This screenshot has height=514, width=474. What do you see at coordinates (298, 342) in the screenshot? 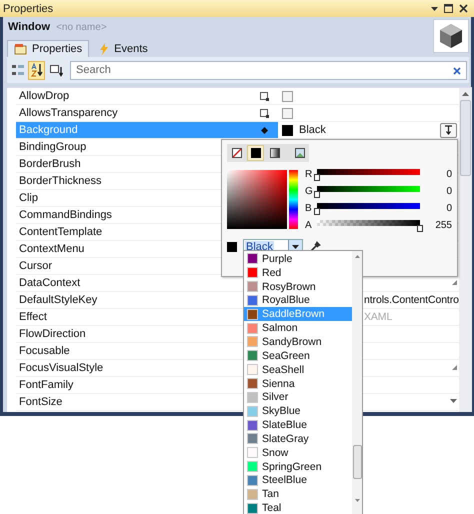
I see `color-option: SandyBrown` at bounding box center [298, 342].